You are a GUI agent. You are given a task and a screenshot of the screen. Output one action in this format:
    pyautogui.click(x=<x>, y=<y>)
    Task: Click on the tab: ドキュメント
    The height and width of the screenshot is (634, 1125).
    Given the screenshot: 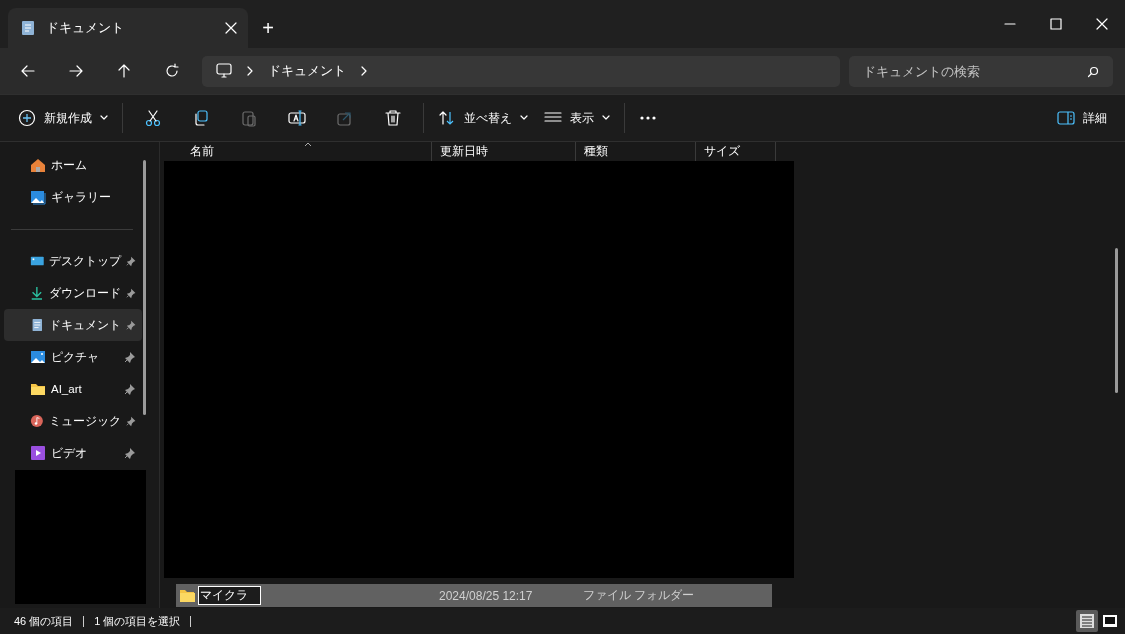 What is the action you would take?
    pyautogui.click(x=128, y=28)
    